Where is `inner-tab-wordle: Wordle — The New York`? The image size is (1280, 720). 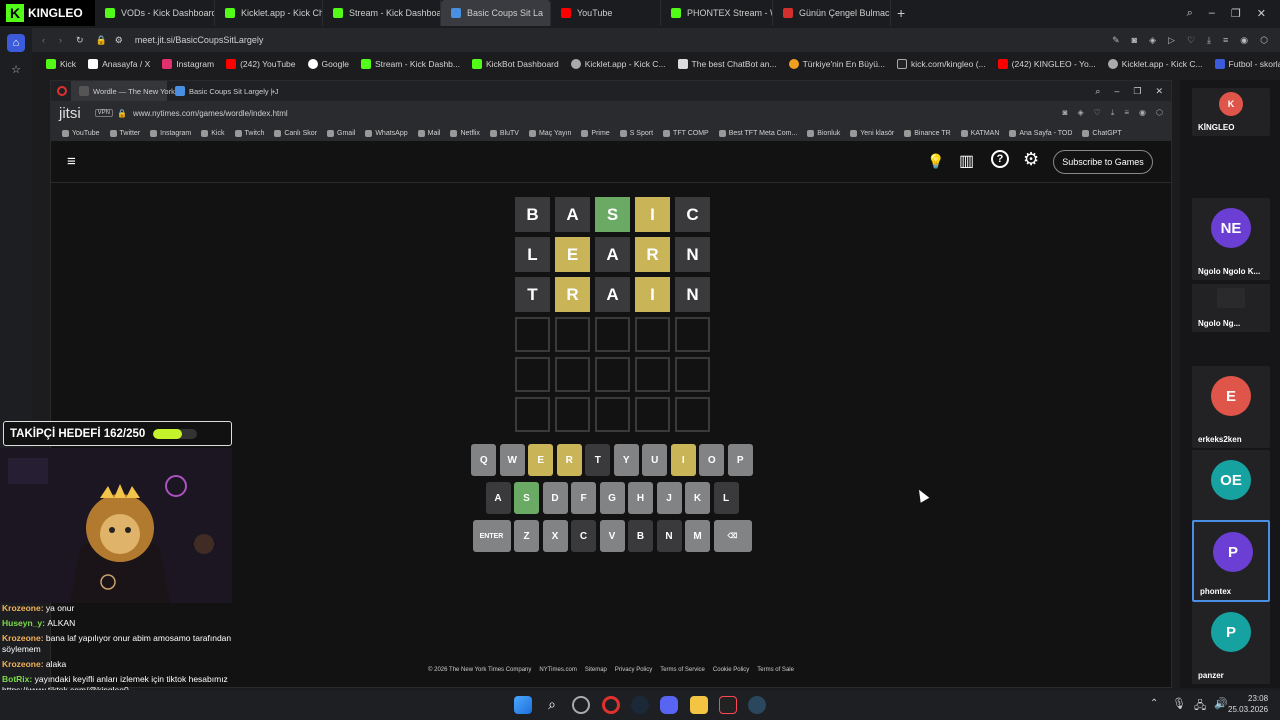
inner-tab-wordle: Wordle — The New York is located at coordinates (123, 91).